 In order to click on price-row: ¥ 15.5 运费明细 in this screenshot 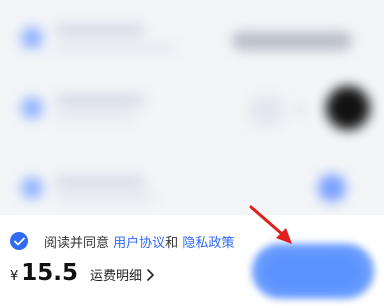, I will do `click(82, 276)`.